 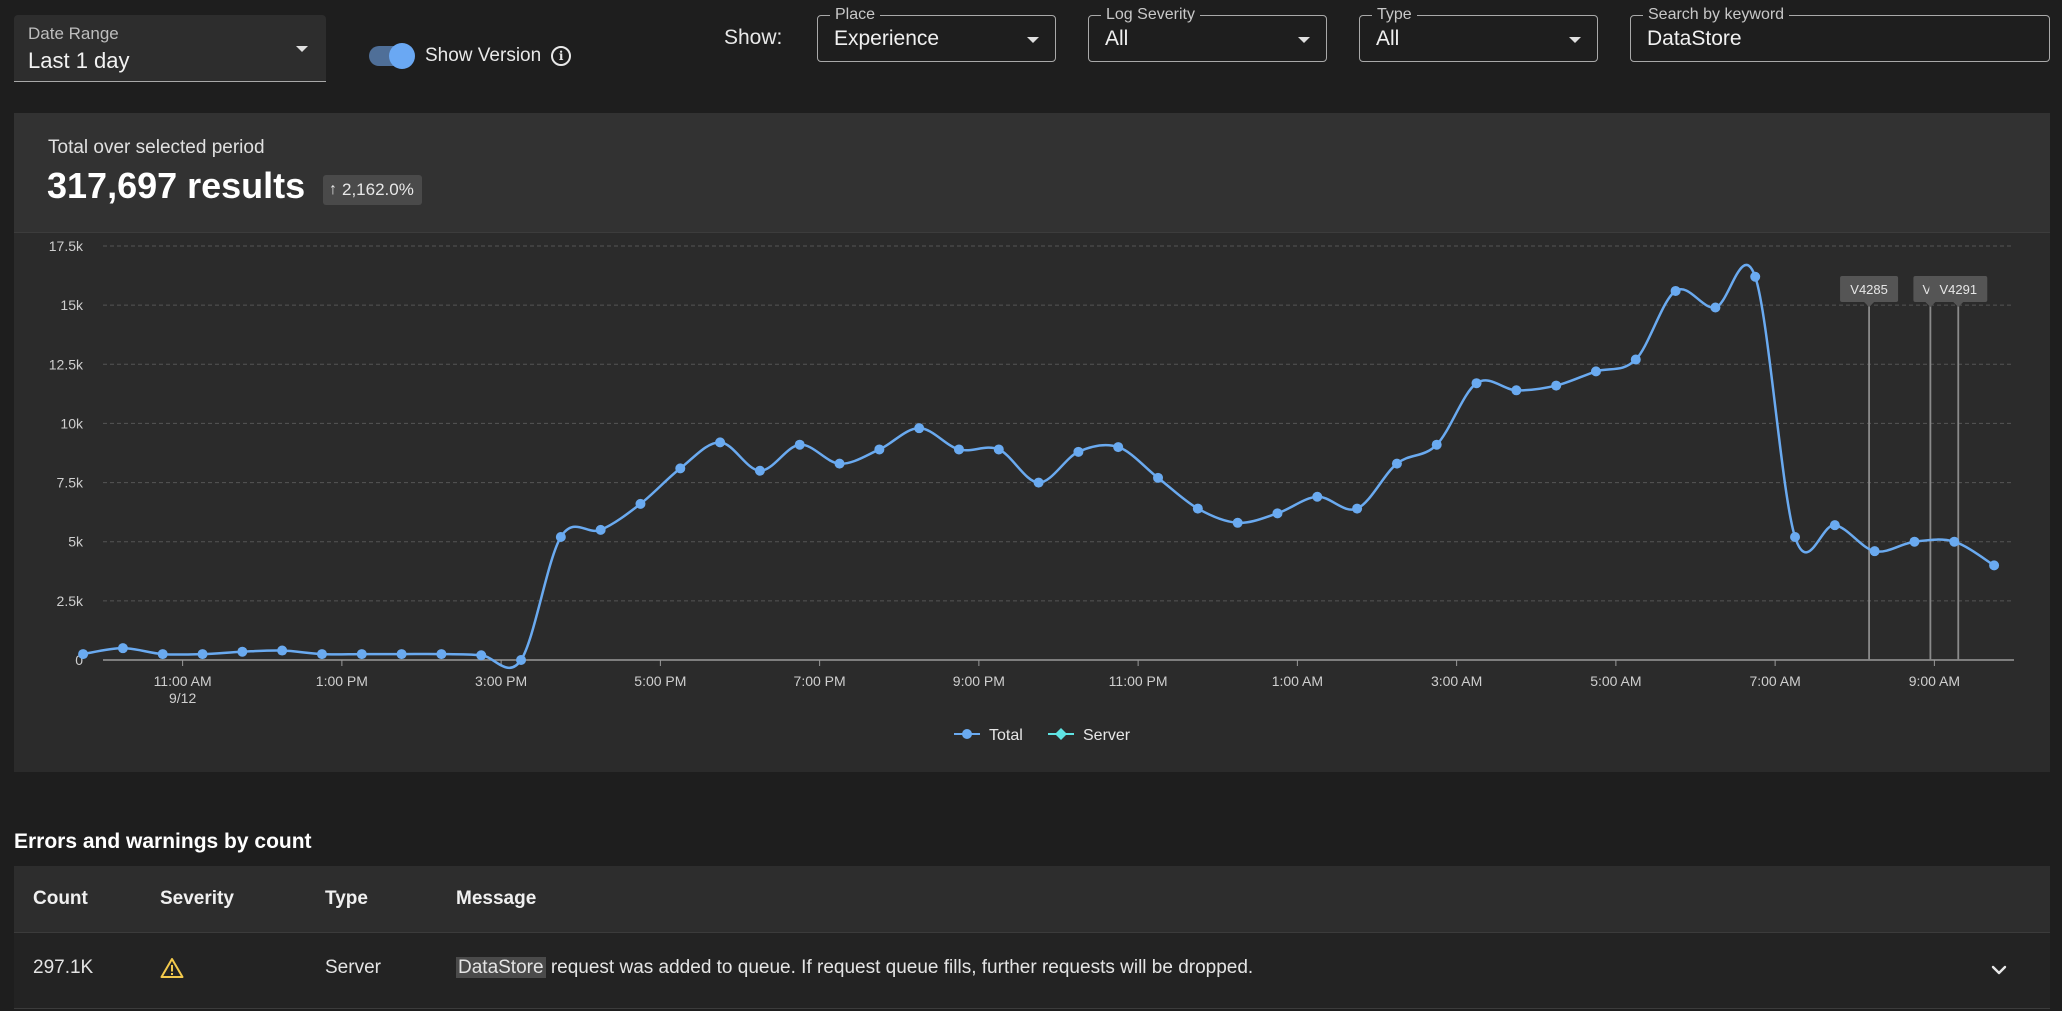 What do you see at coordinates (333, 189) in the screenshot?
I see `arrow-up-icon: ↑` at bounding box center [333, 189].